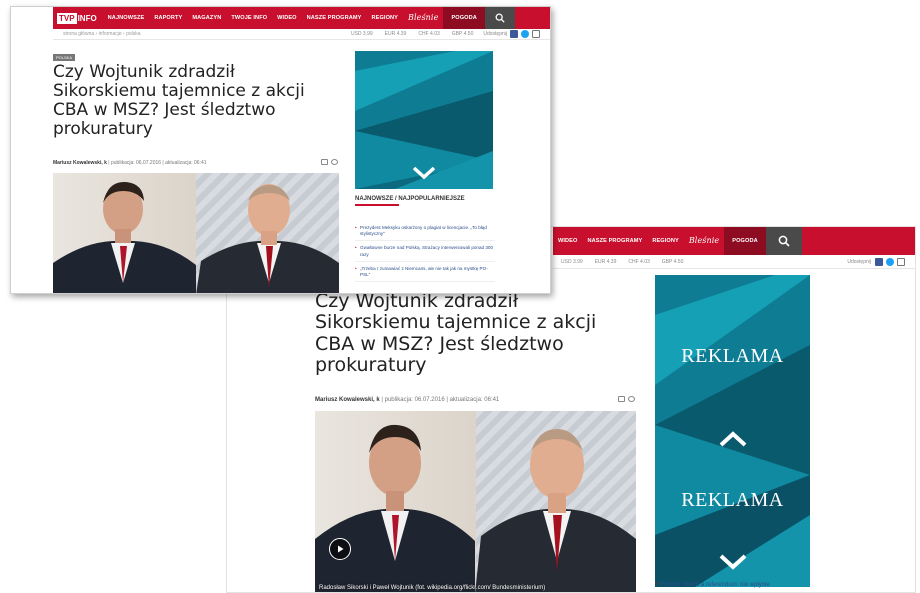  I want to click on chevron-up-icon, so click(733, 439).